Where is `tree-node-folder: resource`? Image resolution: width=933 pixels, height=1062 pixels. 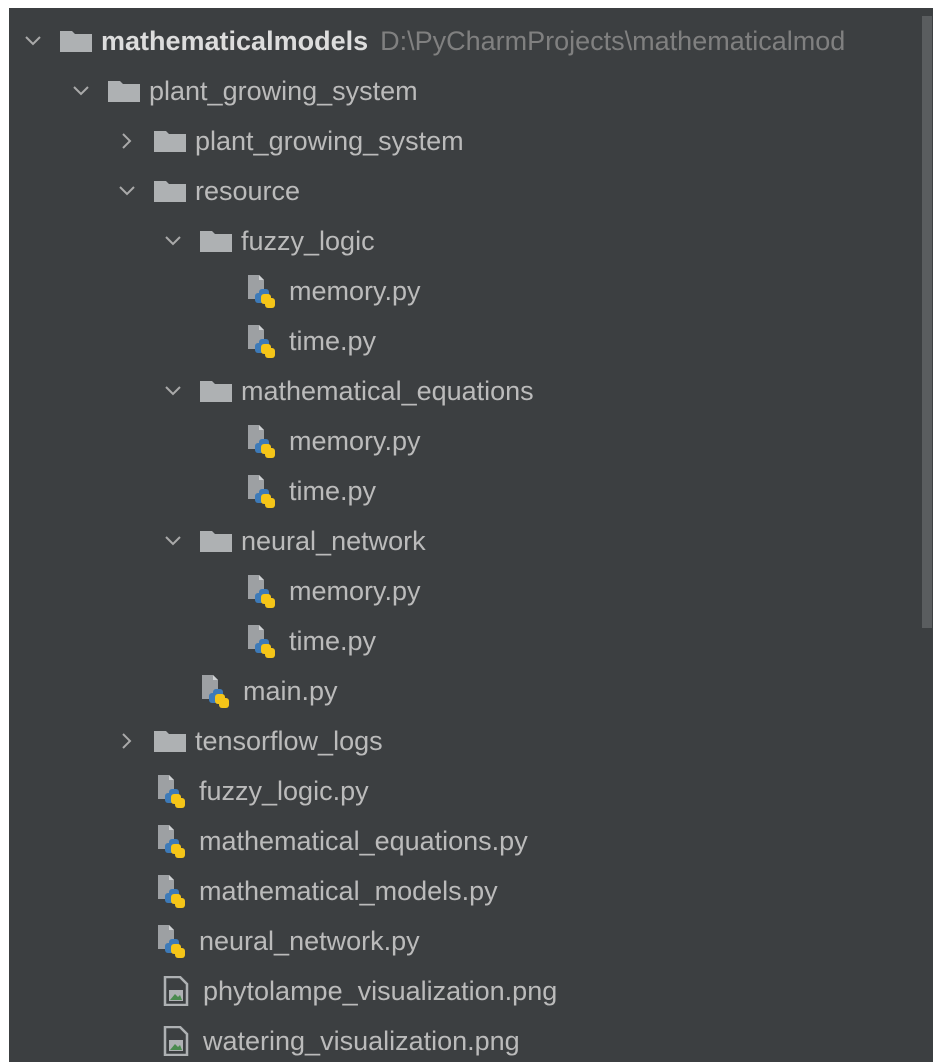
tree-node-folder: resource is located at coordinates (465, 191).